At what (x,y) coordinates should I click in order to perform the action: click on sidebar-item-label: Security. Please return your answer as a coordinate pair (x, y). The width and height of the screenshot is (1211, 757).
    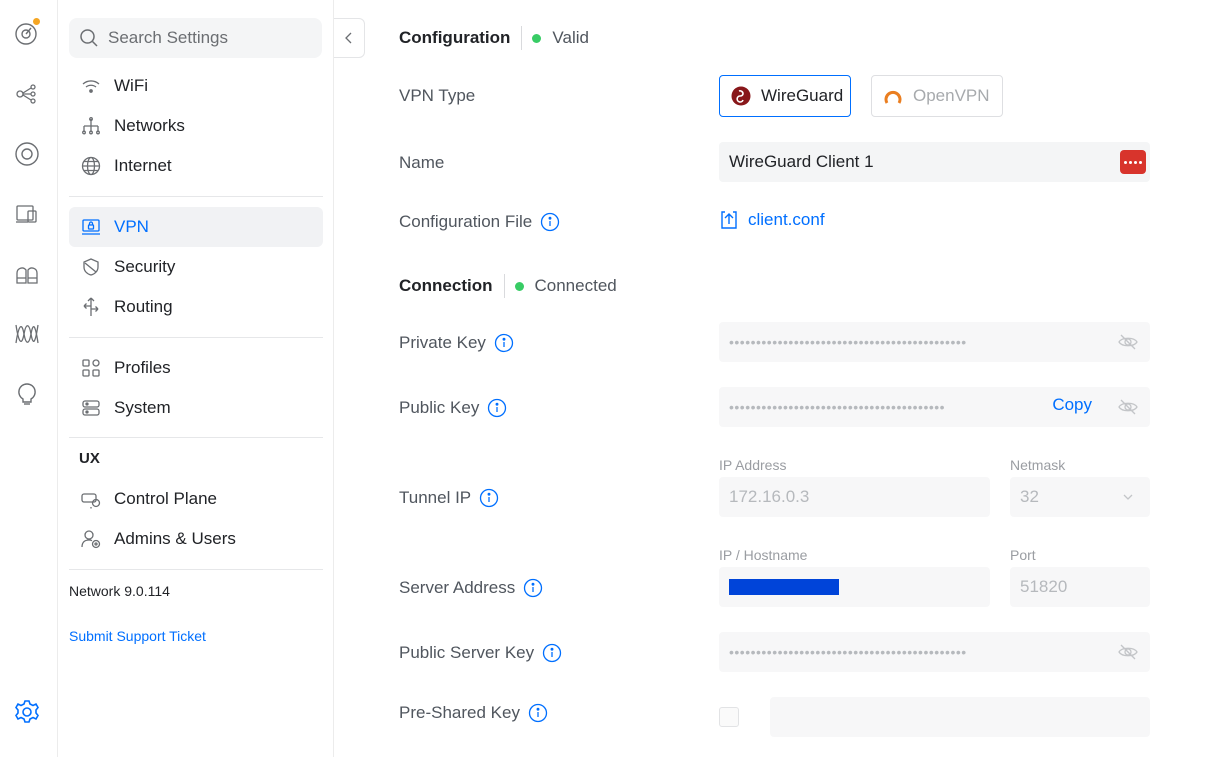
    Looking at the image, I should click on (145, 266).